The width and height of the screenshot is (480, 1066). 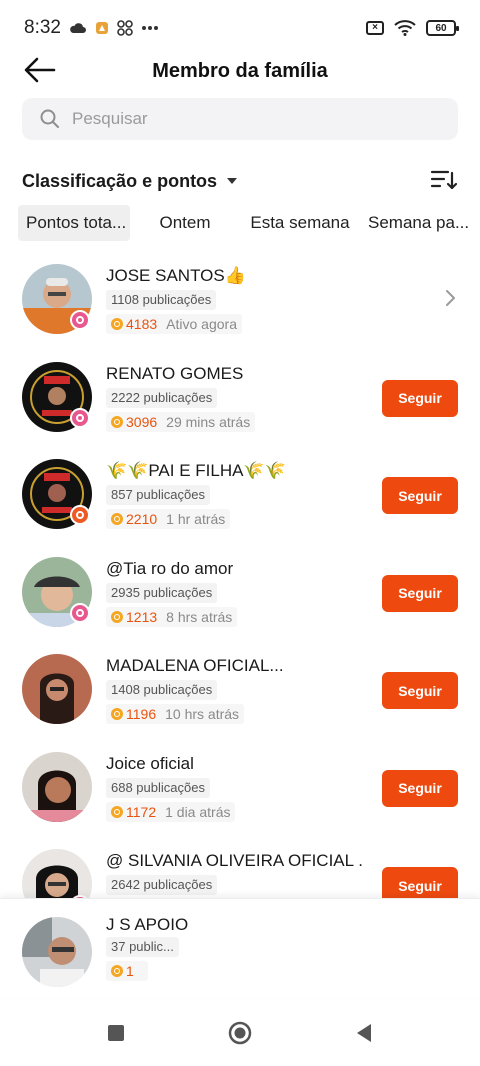 I want to click on member-points: 3096, so click(x=142, y=421).